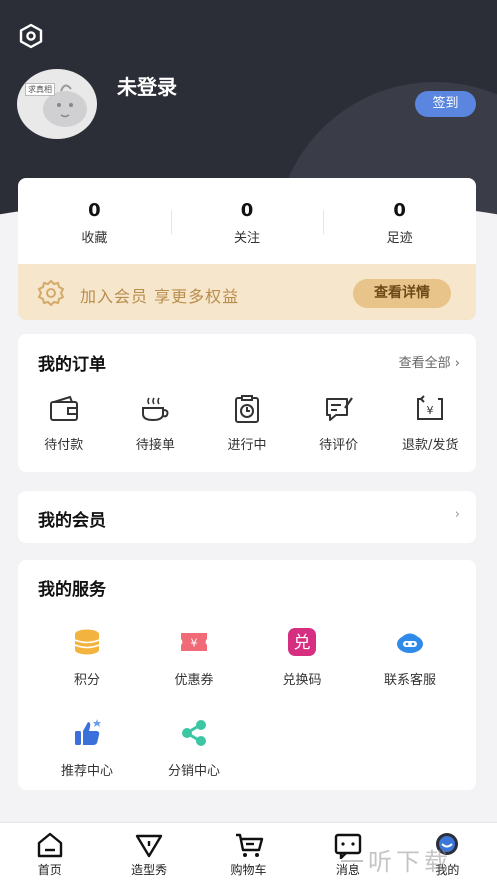 This screenshot has width=497, height=883. Describe the element at coordinates (87, 748) in the screenshot. I see `service-referral-center: 推荐中心` at that location.